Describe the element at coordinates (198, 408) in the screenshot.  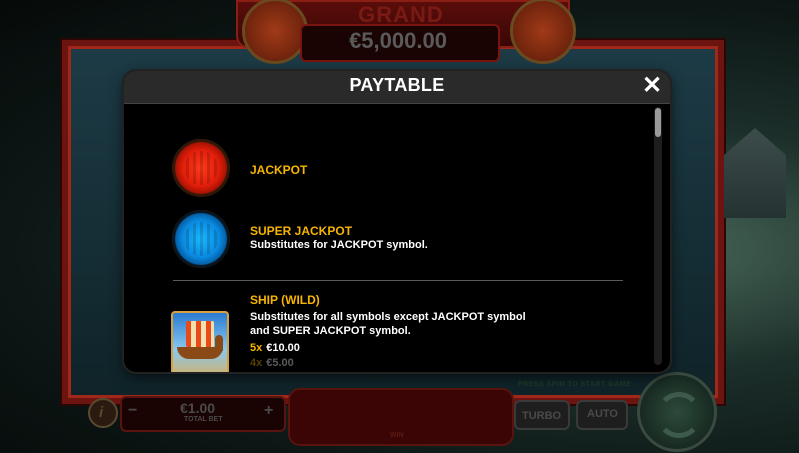
I see `bet-value: €1.00` at that location.